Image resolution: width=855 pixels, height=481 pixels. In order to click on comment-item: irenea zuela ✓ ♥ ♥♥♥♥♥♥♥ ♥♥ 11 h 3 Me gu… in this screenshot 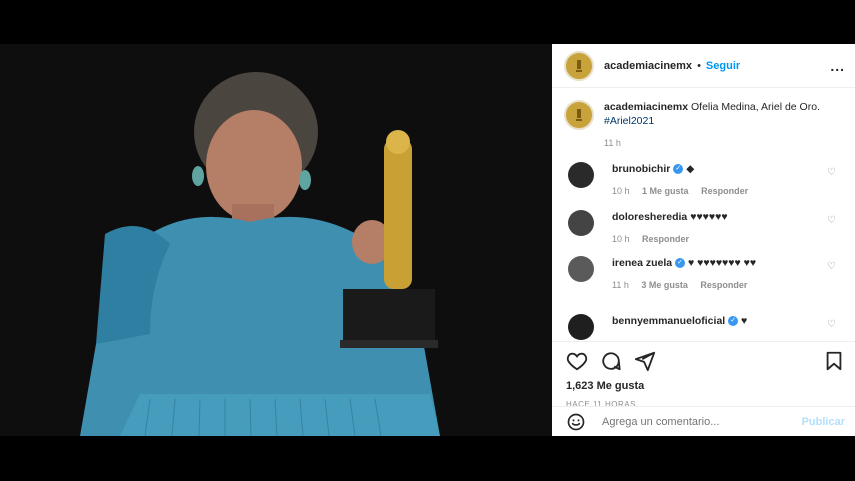, I will do `click(708, 274)`.